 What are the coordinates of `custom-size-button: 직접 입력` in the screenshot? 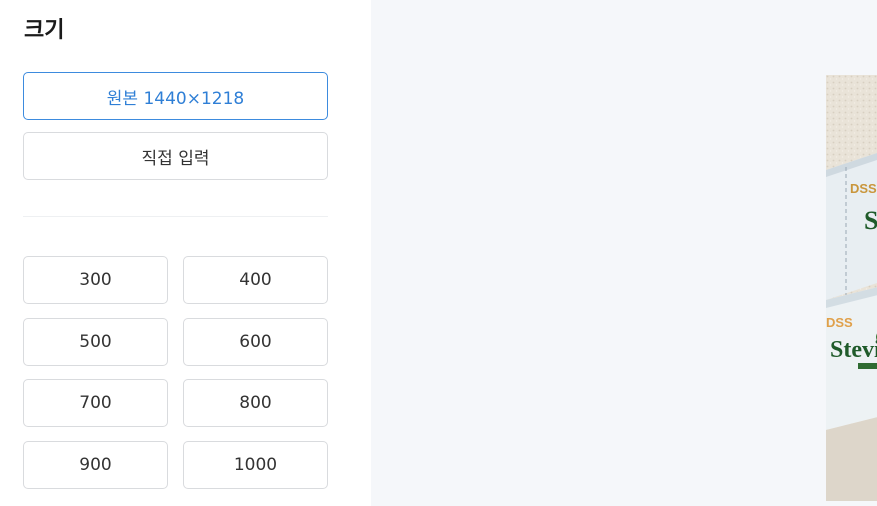 It's located at (175, 156).